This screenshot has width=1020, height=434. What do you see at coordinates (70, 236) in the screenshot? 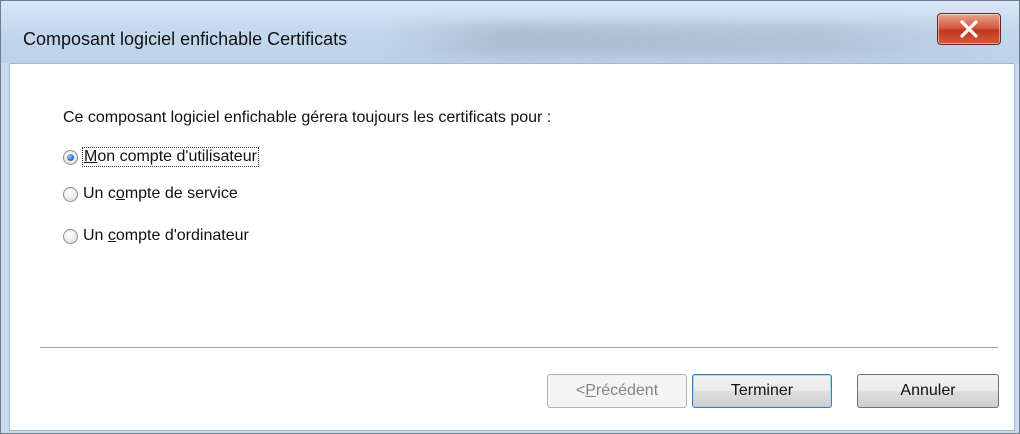
I see `radio-computer-account` at bounding box center [70, 236].